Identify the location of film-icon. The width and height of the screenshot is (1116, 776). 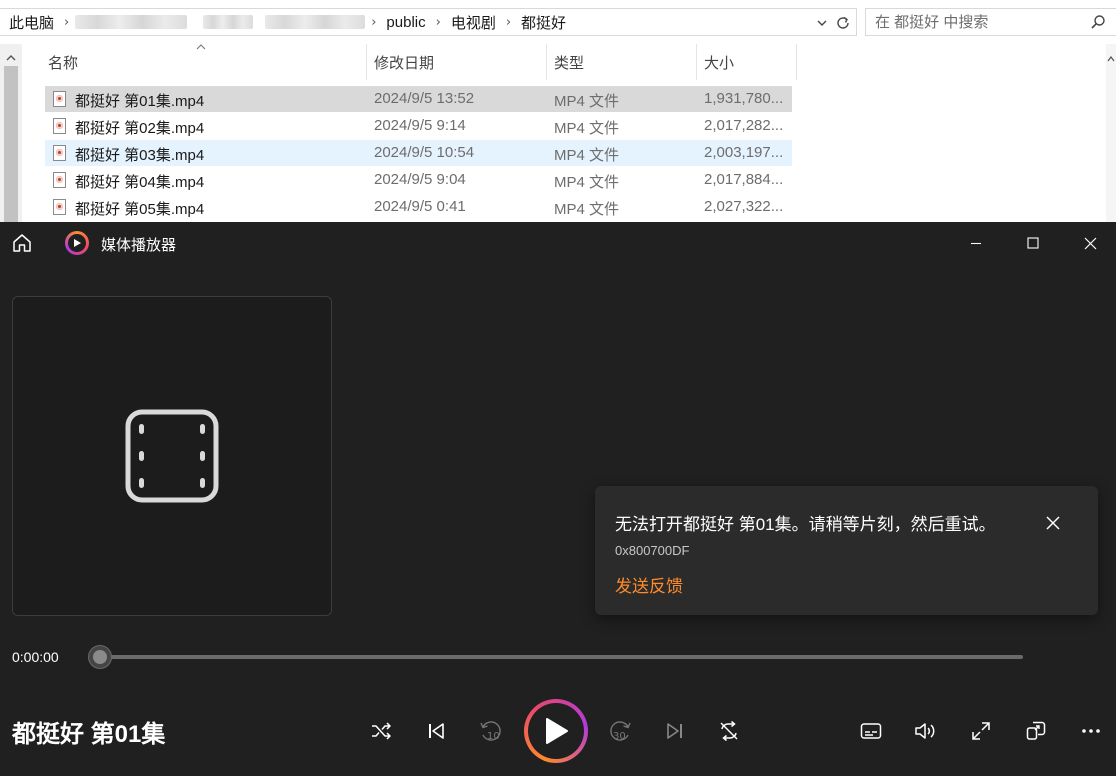
(172, 457).